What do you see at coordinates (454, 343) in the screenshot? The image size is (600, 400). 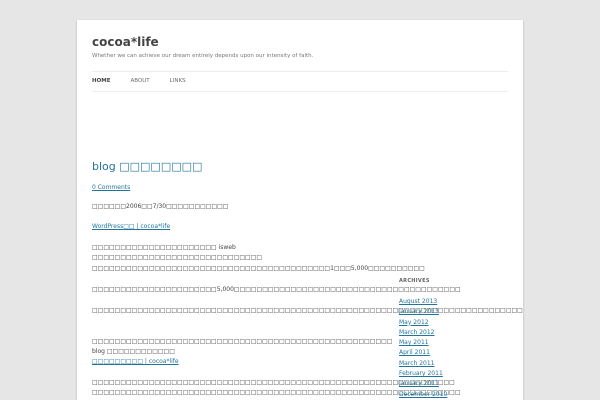 I see `archive-link: May 2011` at bounding box center [454, 343].